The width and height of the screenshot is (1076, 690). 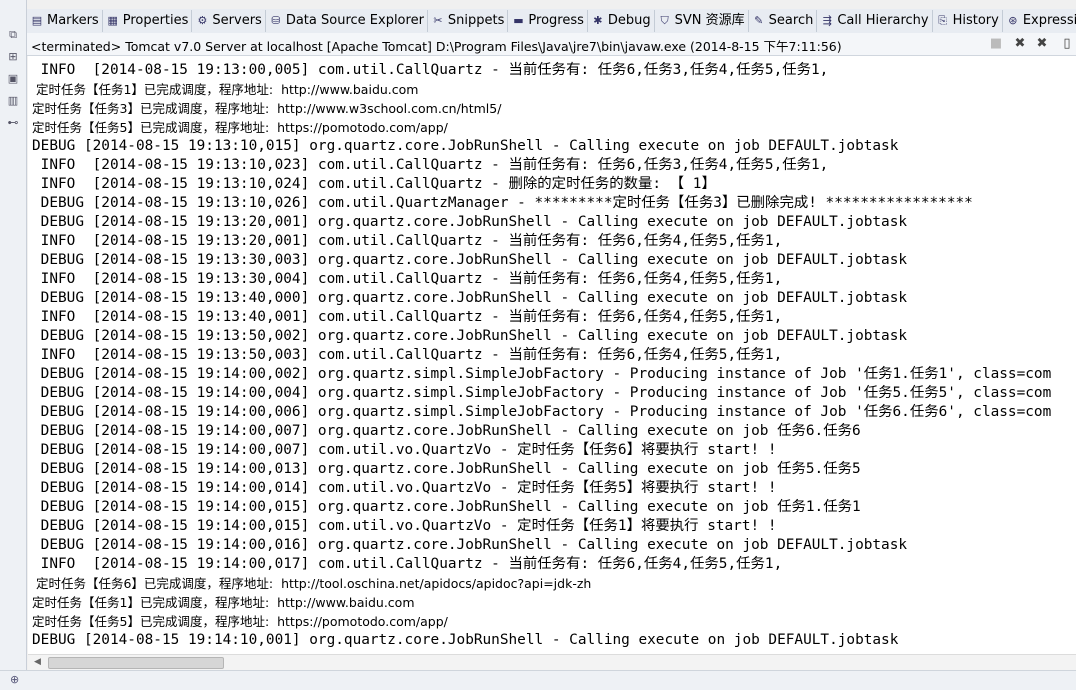 What do you see at coordinates (759, 20) in the screenshot?
I see `search-icon: ✎` at bounding box center [759, 20].